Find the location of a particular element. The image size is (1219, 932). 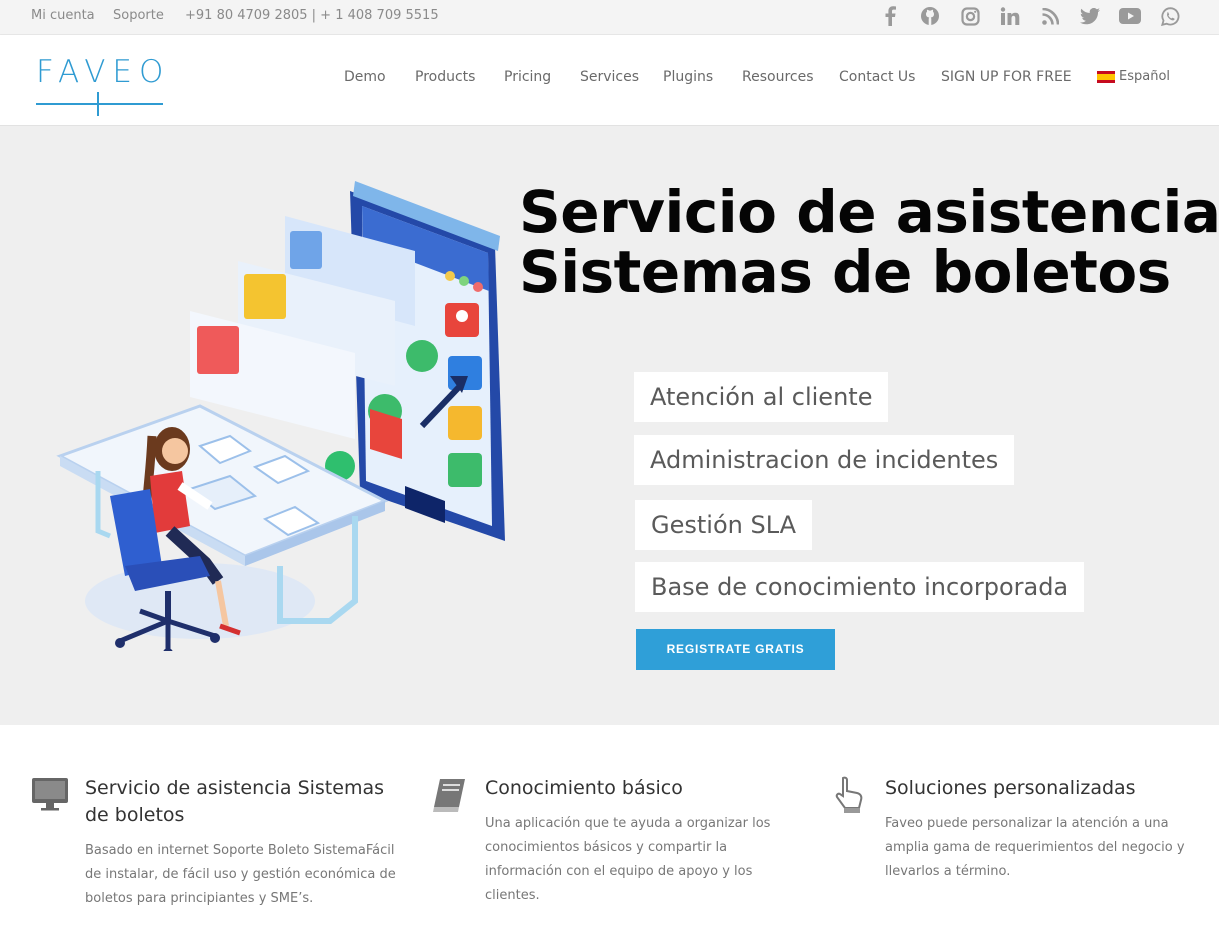

feature-title: Conocimiento básico is located at coordinates (584, 788).